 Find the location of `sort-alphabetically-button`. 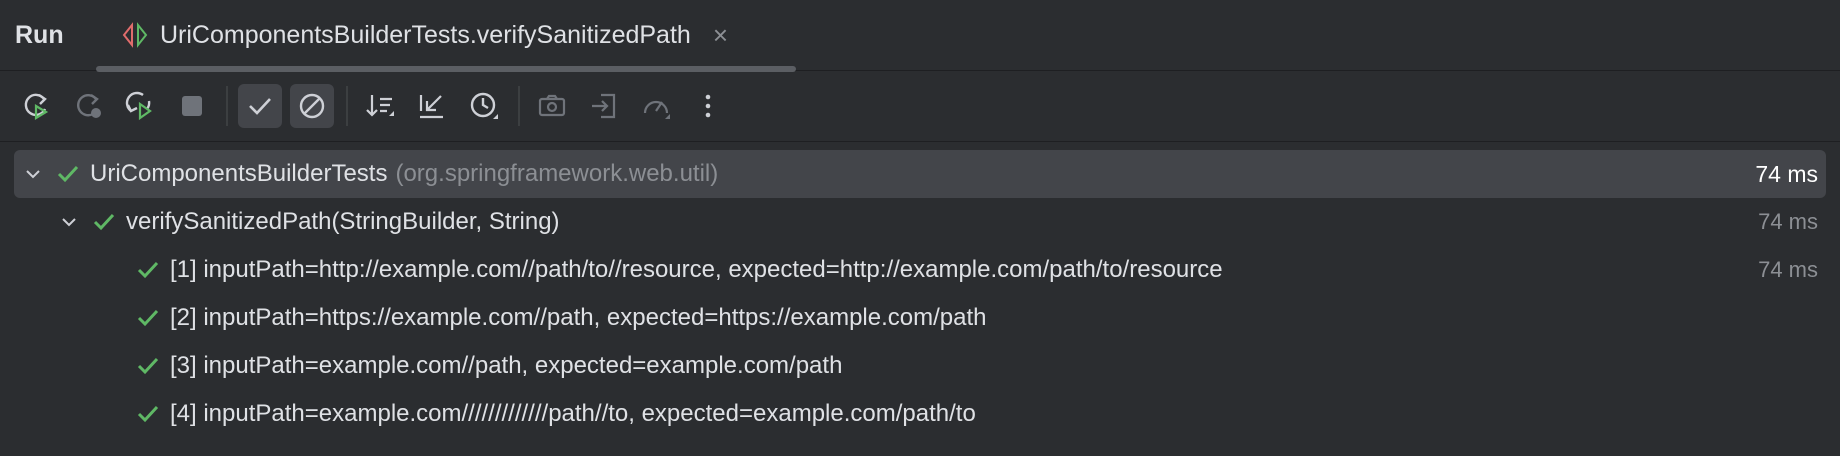

sort-alphabetically-button is located at coordinates (380, 106).